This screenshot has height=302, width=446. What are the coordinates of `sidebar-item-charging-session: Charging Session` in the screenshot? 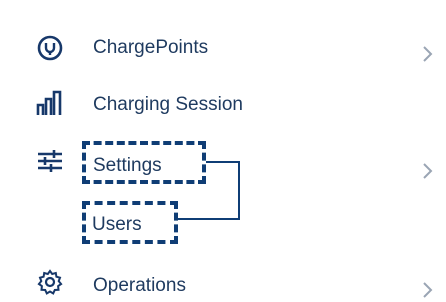 It's located at (223, 105).